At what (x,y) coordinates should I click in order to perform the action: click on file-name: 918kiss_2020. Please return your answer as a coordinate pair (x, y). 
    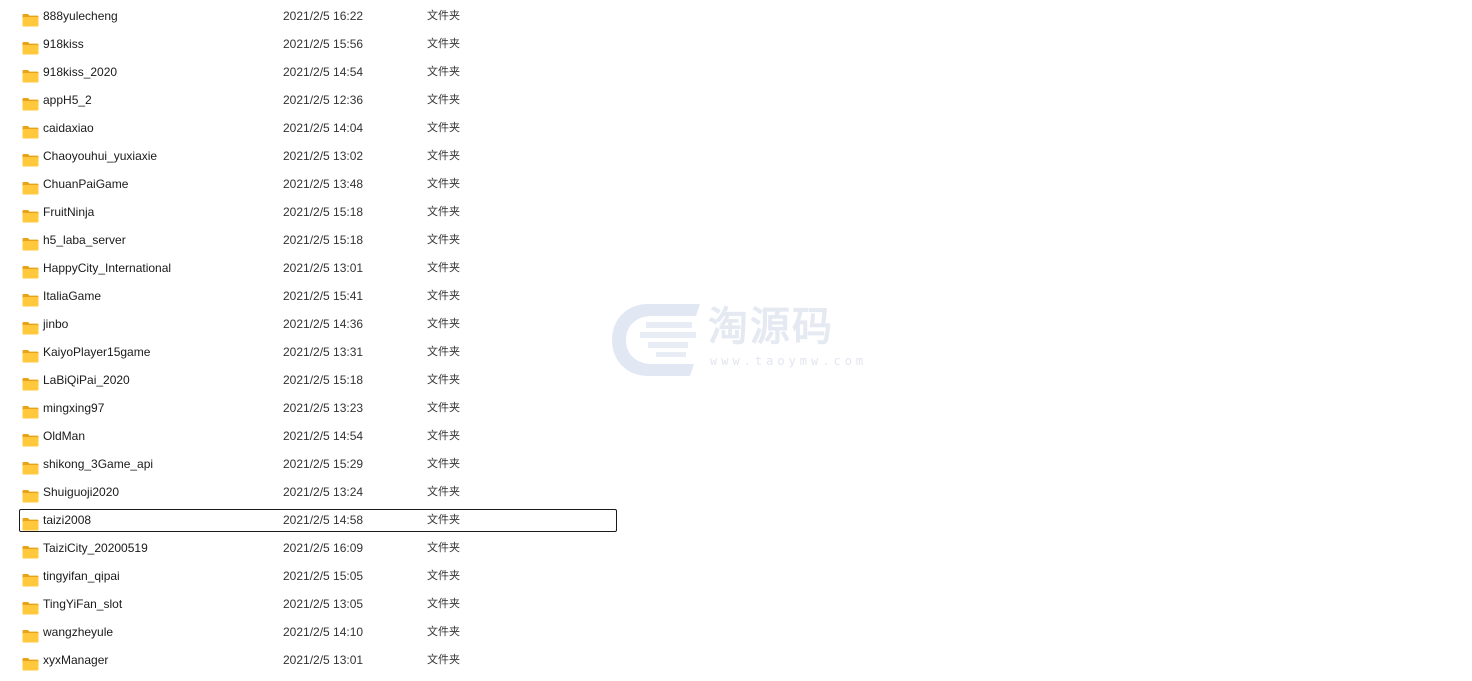
    Looking at the image, I should click on (80, 72).